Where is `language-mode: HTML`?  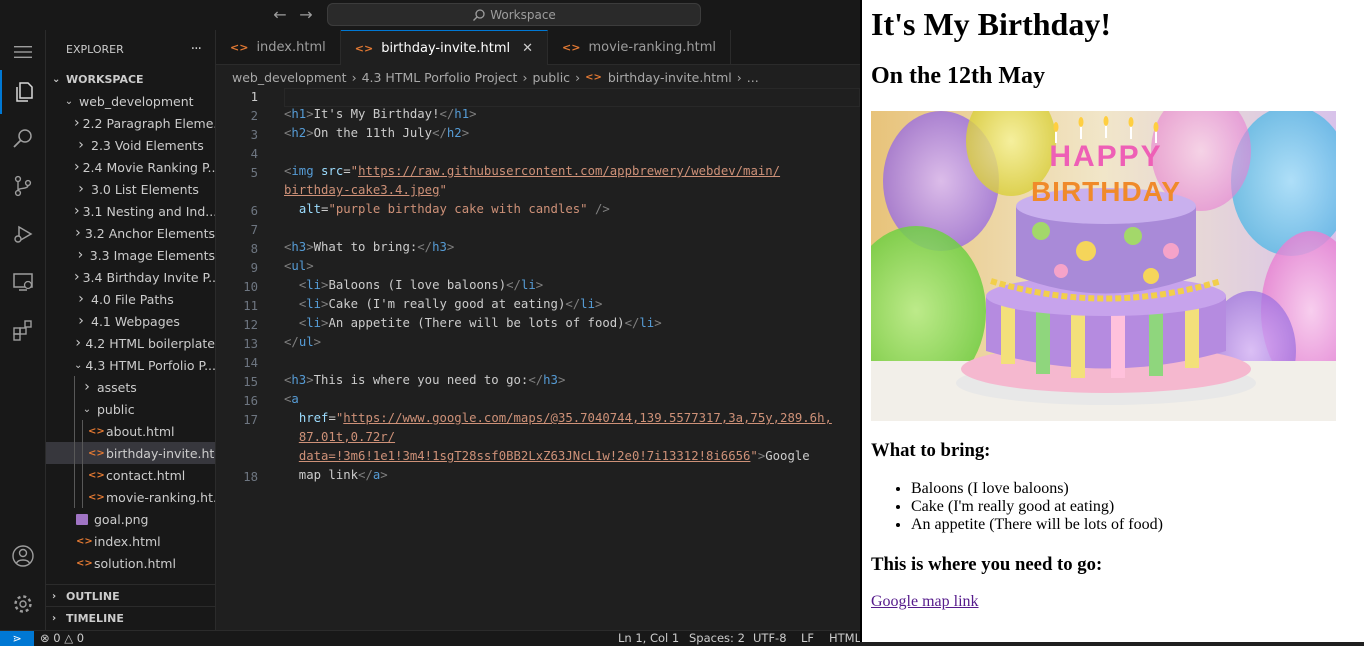 language-mode: HTML is located at coordinates (845, 638).